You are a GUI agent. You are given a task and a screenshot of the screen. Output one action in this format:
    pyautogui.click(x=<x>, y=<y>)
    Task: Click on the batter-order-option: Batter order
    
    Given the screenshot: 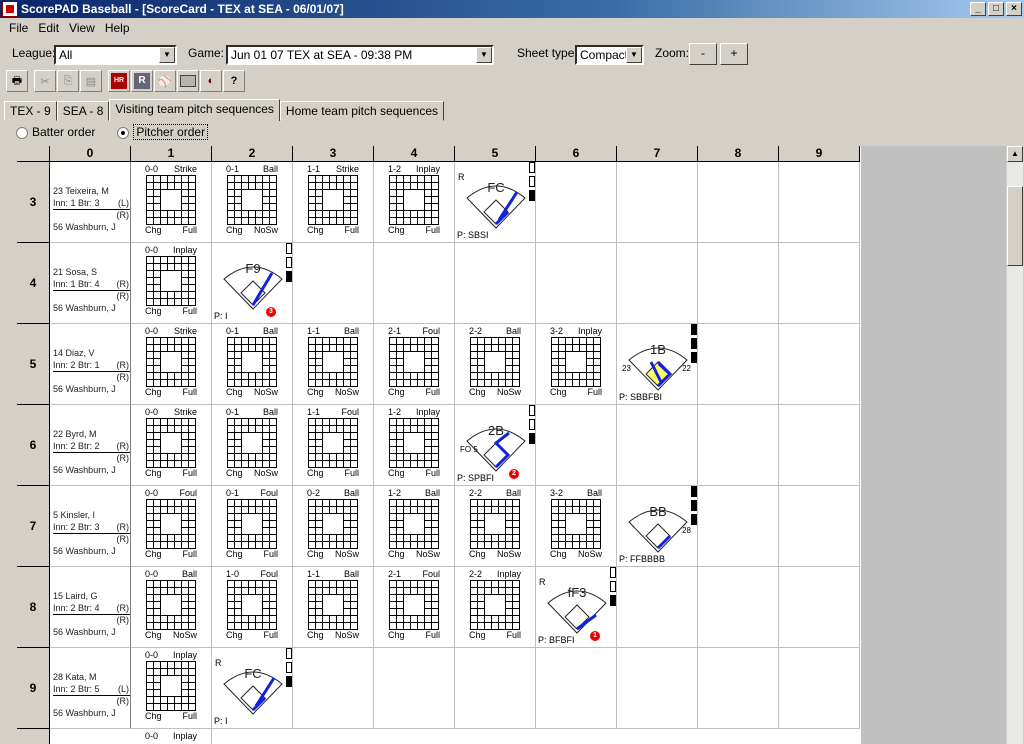 What is the action you would take?
    pyautogui.click(x=55, y=132)
    